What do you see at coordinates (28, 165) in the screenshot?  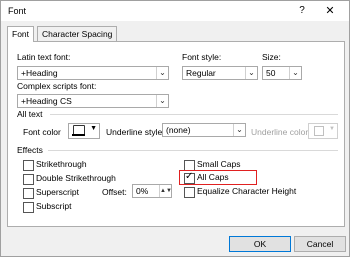 I see `strikethrough-checkbox` at bounding box center [28, 165].